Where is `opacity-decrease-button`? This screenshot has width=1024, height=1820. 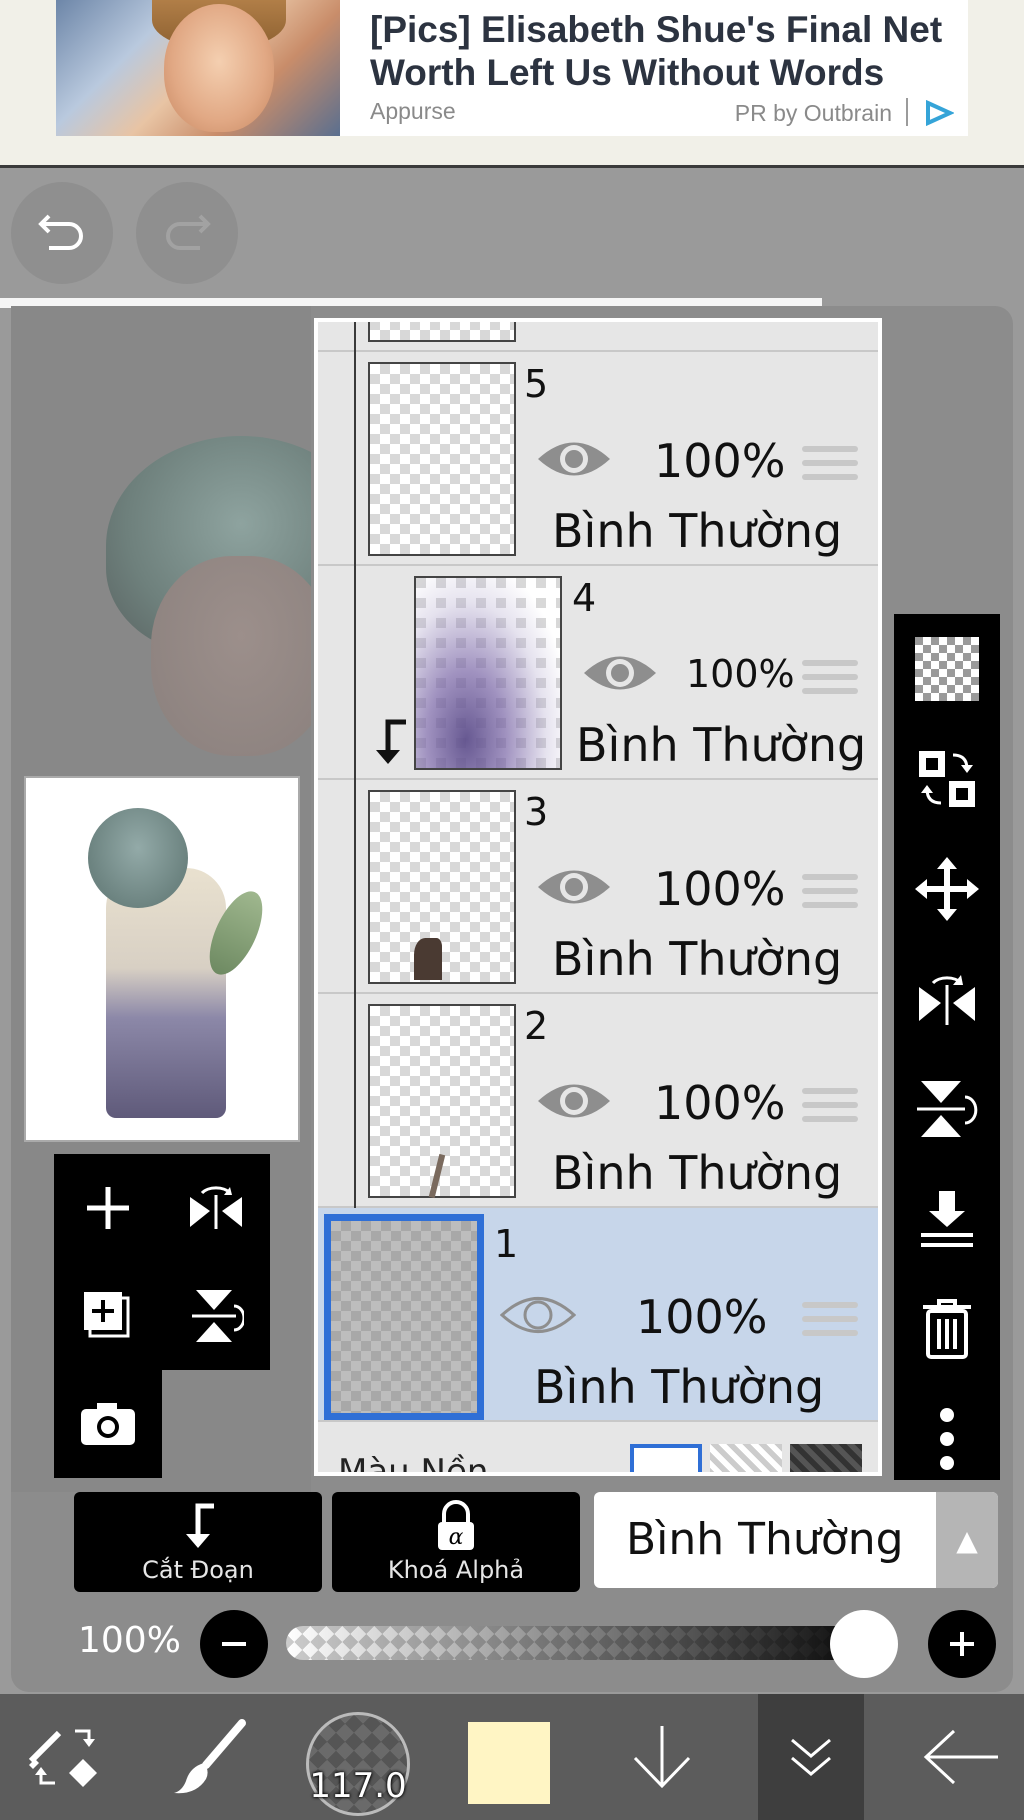
opacity-decrease-button is located at coordinates (234, 1644).